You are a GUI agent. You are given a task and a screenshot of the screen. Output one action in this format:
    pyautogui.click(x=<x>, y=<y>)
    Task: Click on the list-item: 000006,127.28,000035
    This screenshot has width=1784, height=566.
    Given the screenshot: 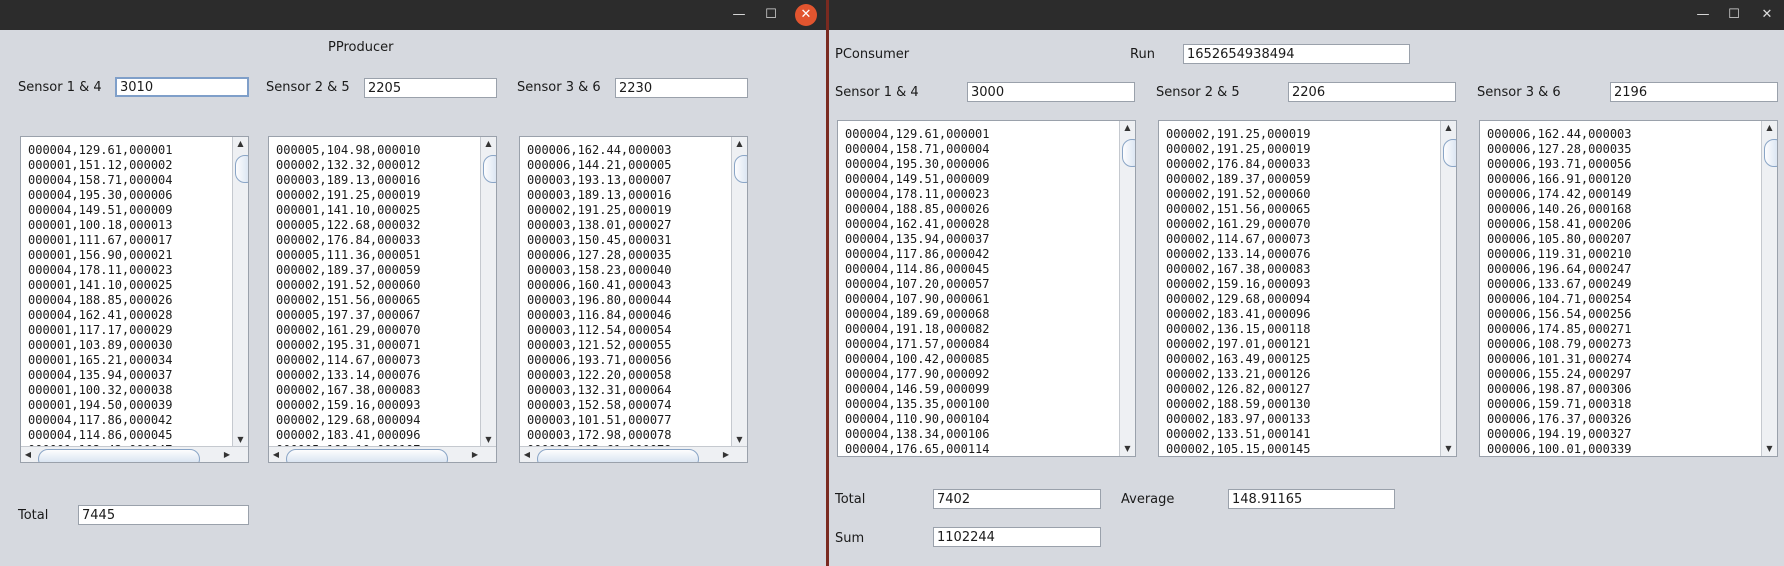 What is the action you would take?
    pyautogui.click(x=1559, y=149)
    